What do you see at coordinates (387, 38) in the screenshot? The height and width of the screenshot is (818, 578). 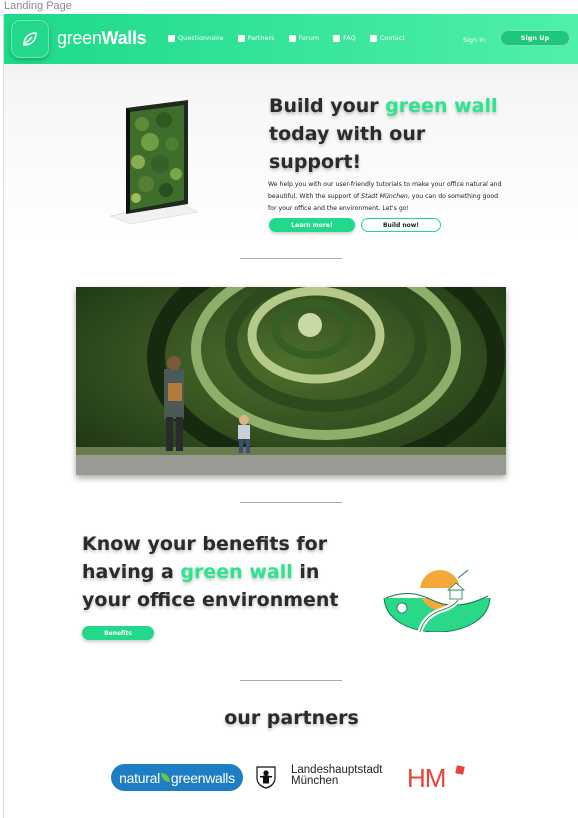 I see `nav-contact: Contact` at bounding box center [387, 38].